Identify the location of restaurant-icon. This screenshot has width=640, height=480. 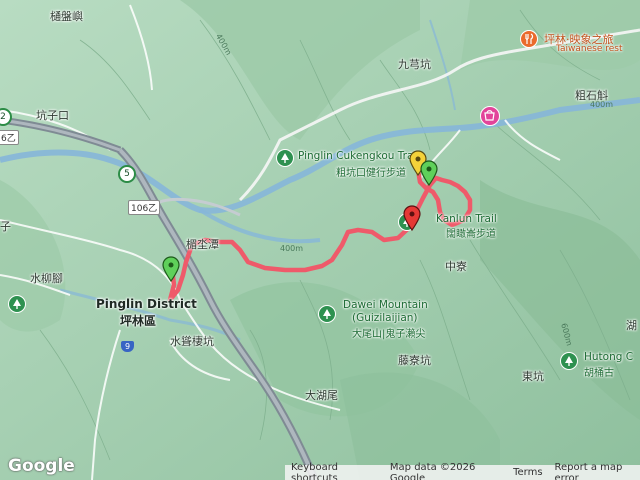
(529, 39).